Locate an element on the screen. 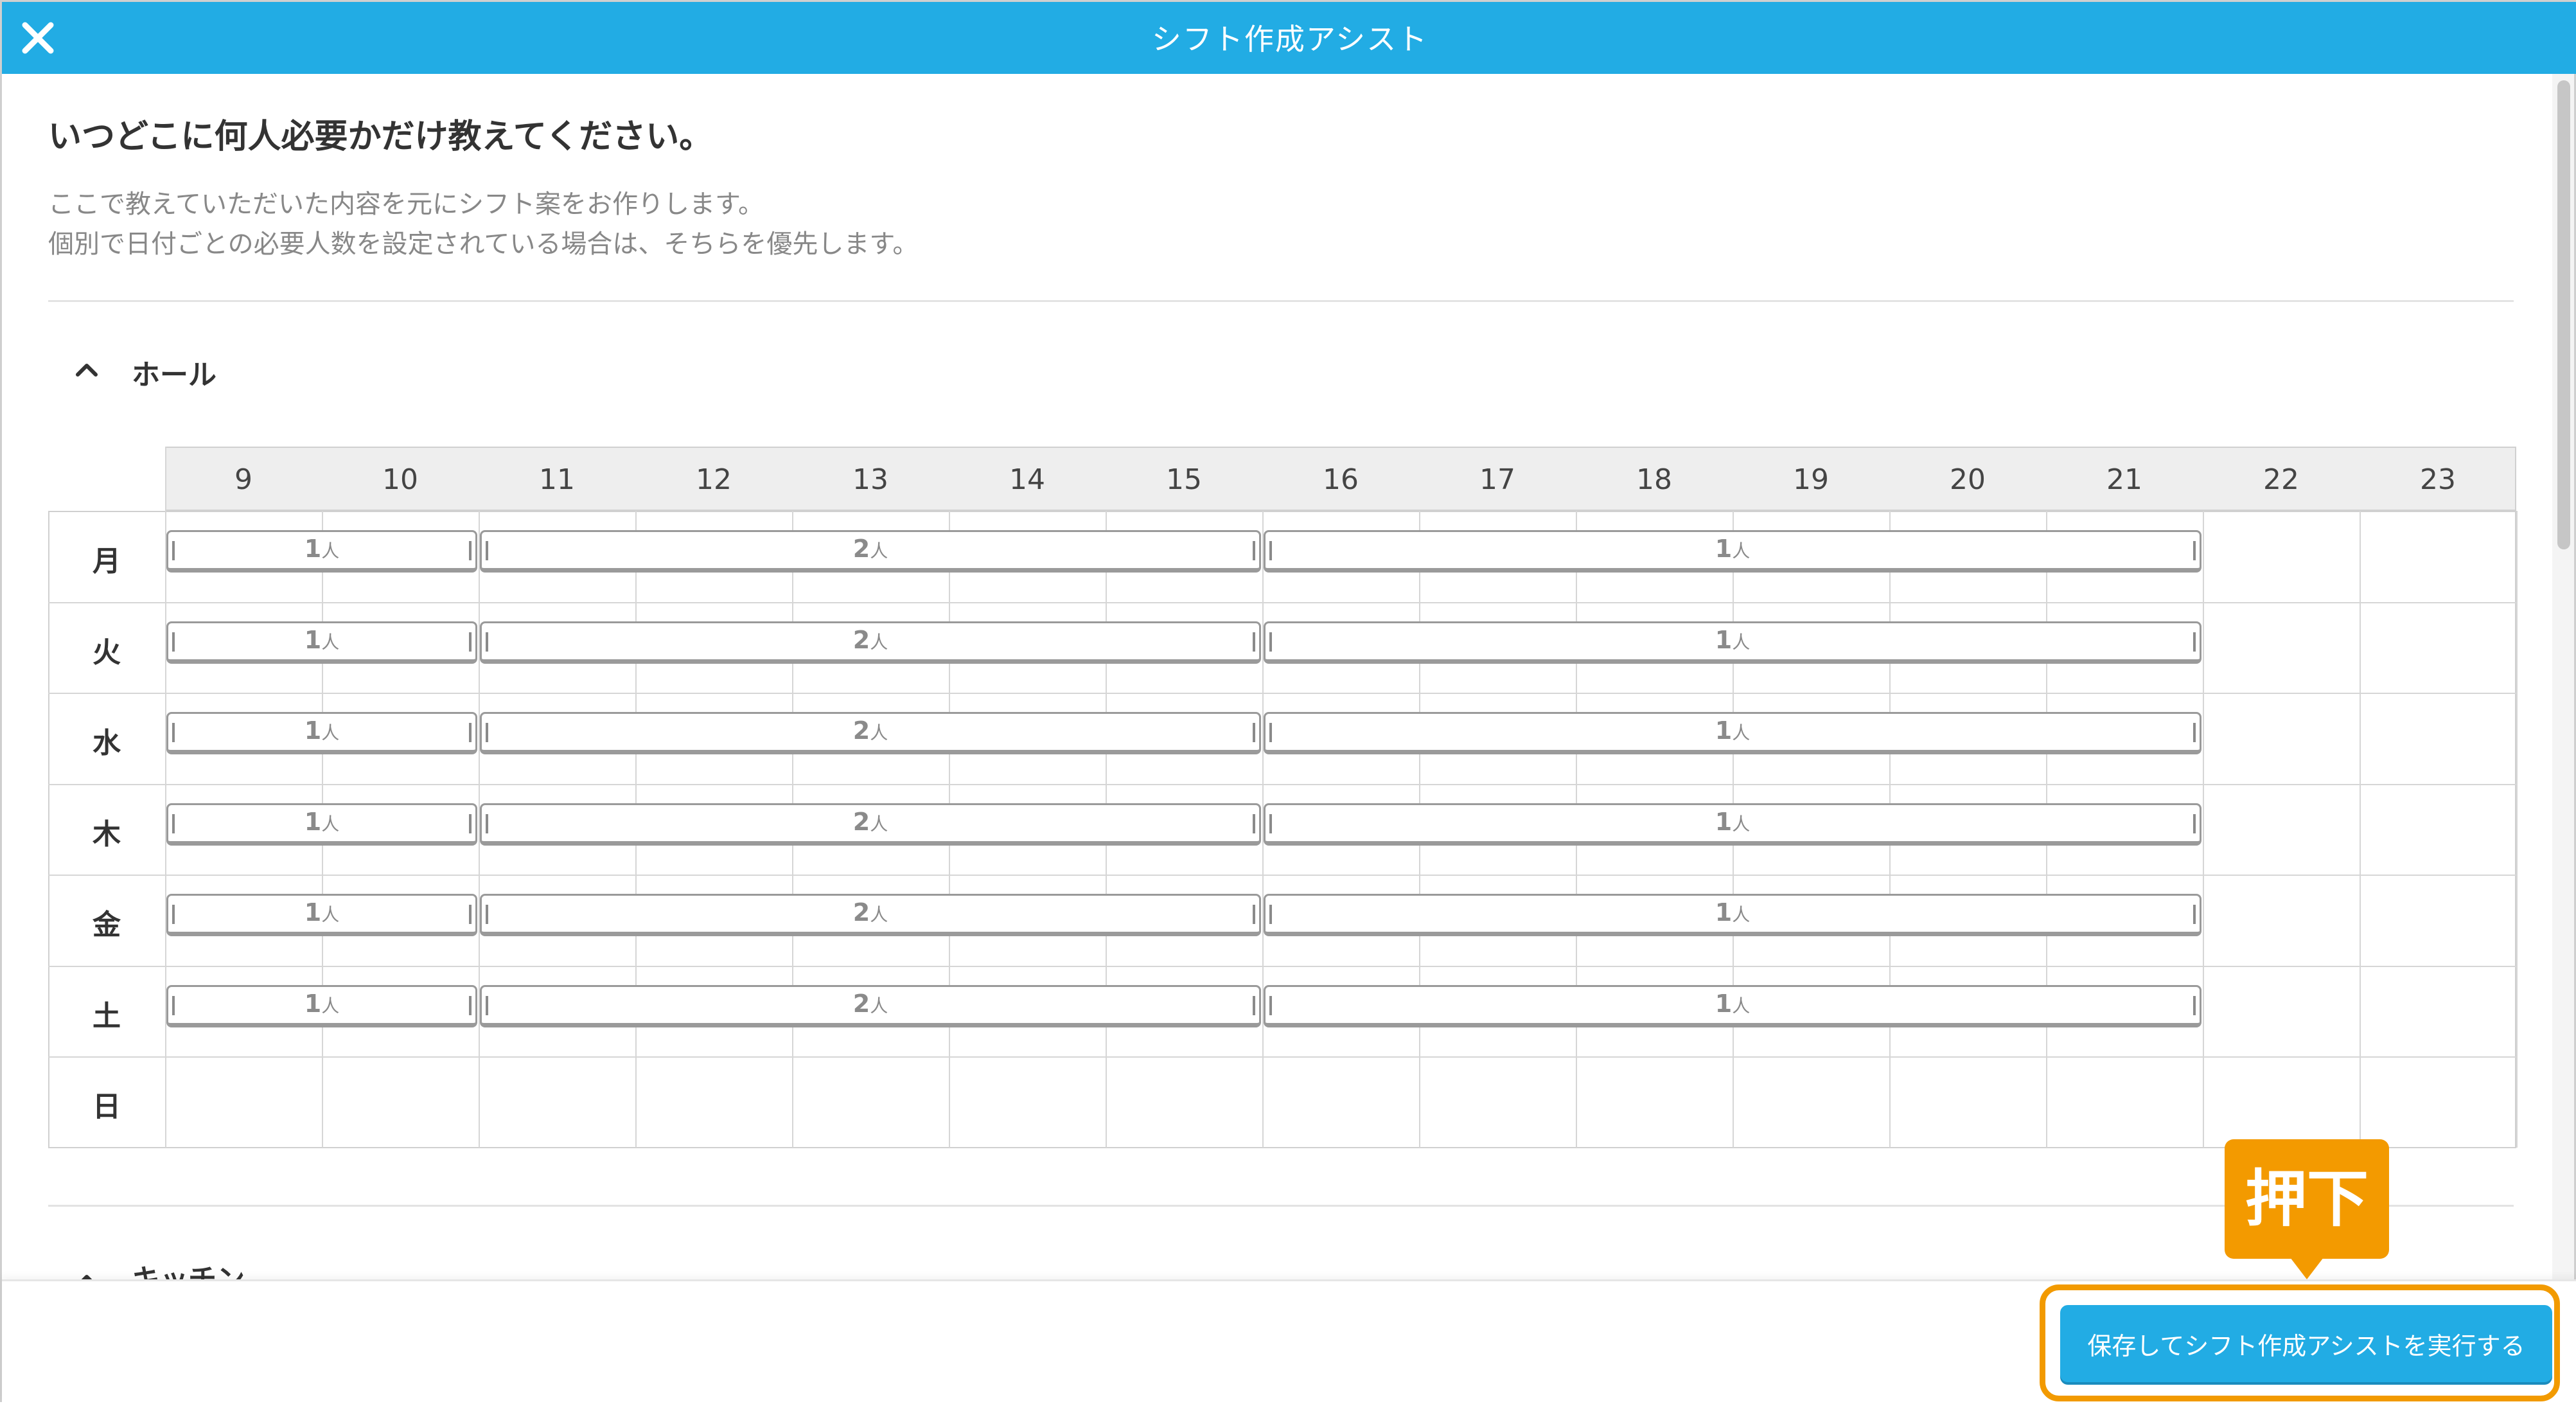  scrollbar-thumb is located at coordinates (2563, 315).